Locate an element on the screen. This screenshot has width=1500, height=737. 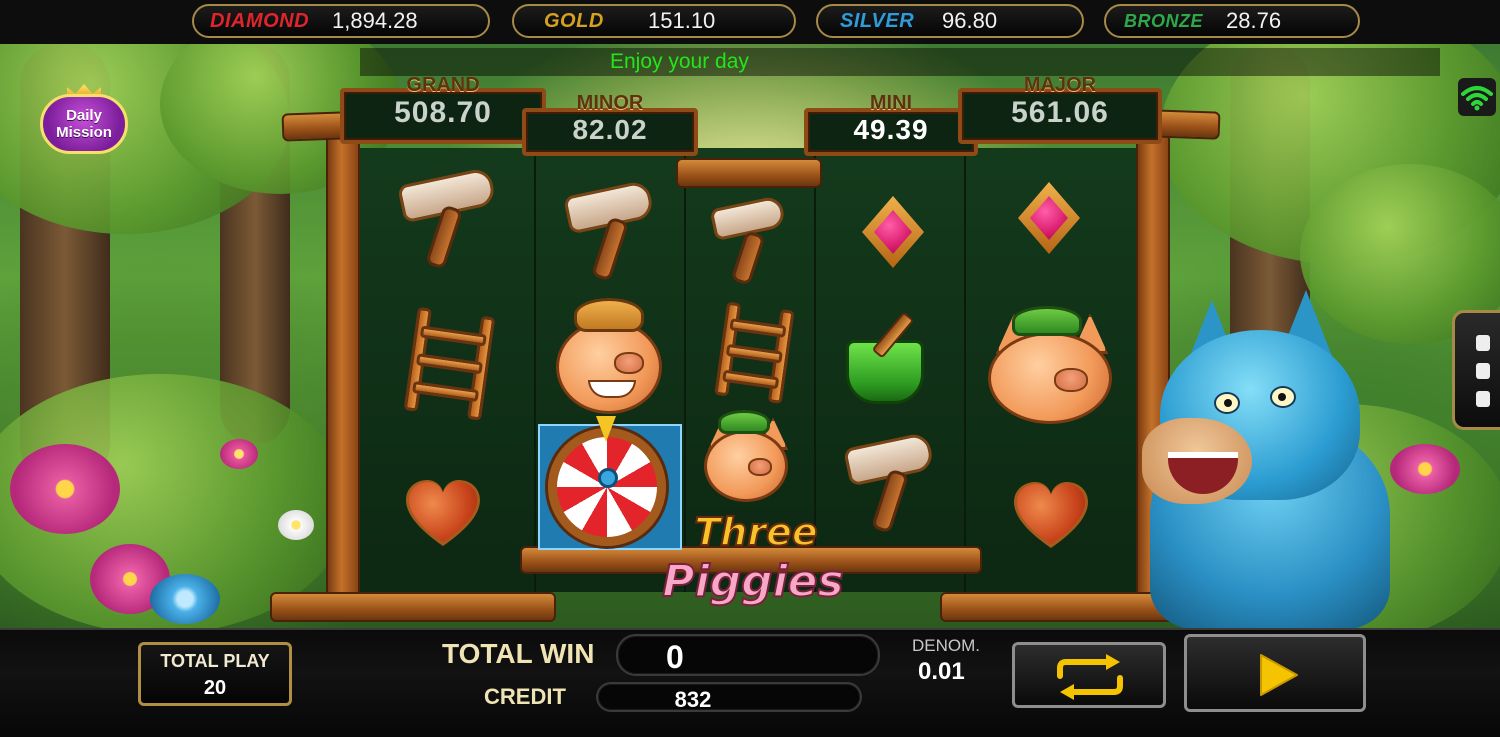
denom-label: DENOM. is located at coordinates (946, 645).